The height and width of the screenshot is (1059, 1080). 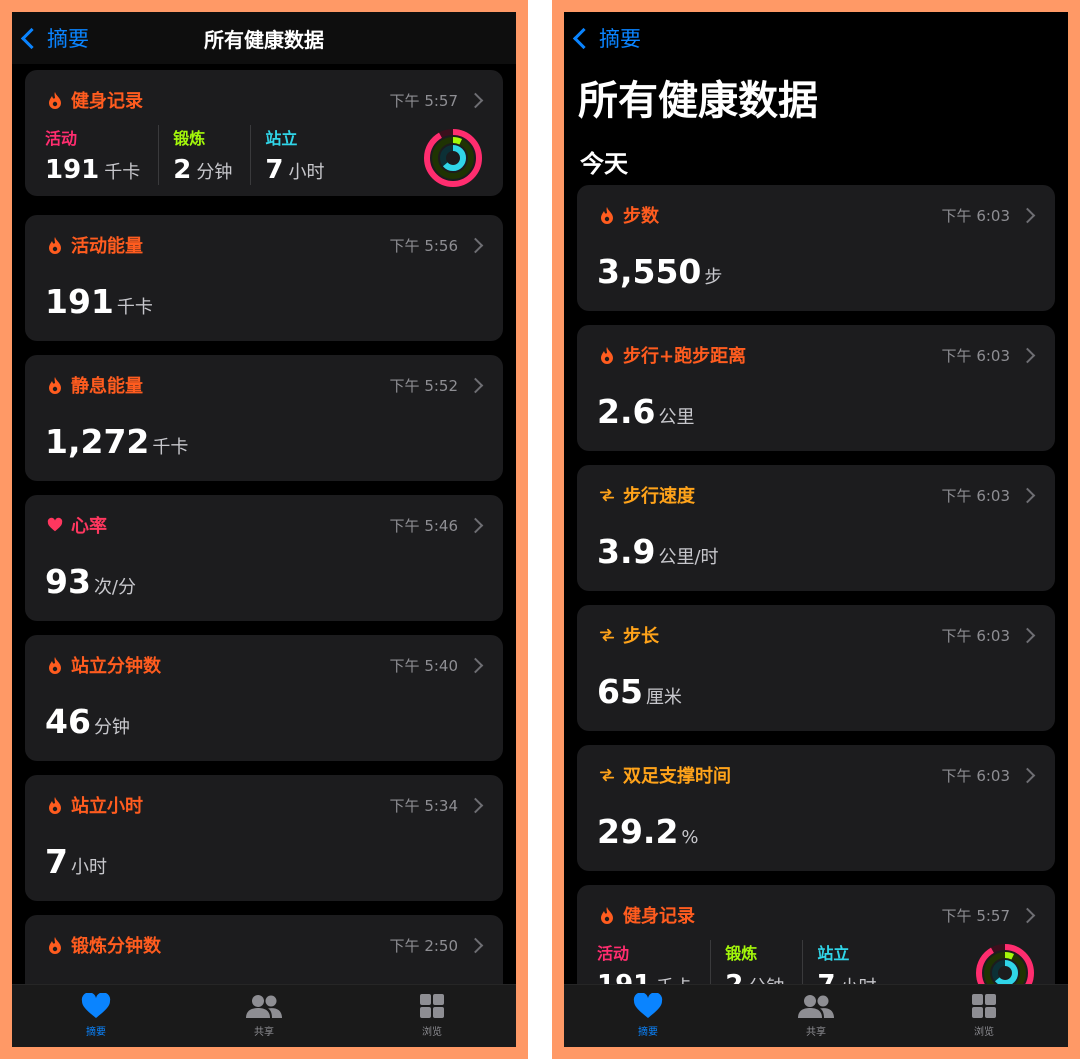 What do you see at coordinates (264, 838) in the screenshot?
I see `metric-card: 站立小时 下午 5:34 7 小时` at bounding box center [264, 838].